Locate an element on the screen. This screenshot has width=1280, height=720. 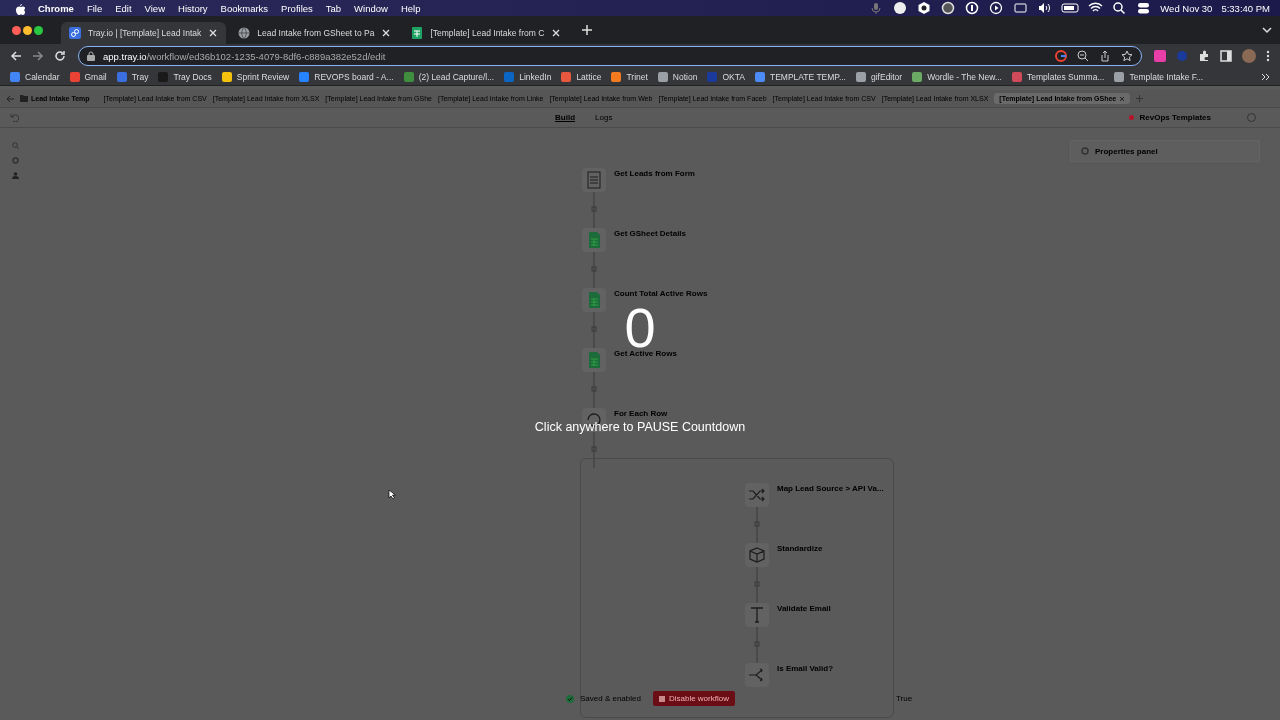
forward-arrow-icon is located at coordinates (38, 56).